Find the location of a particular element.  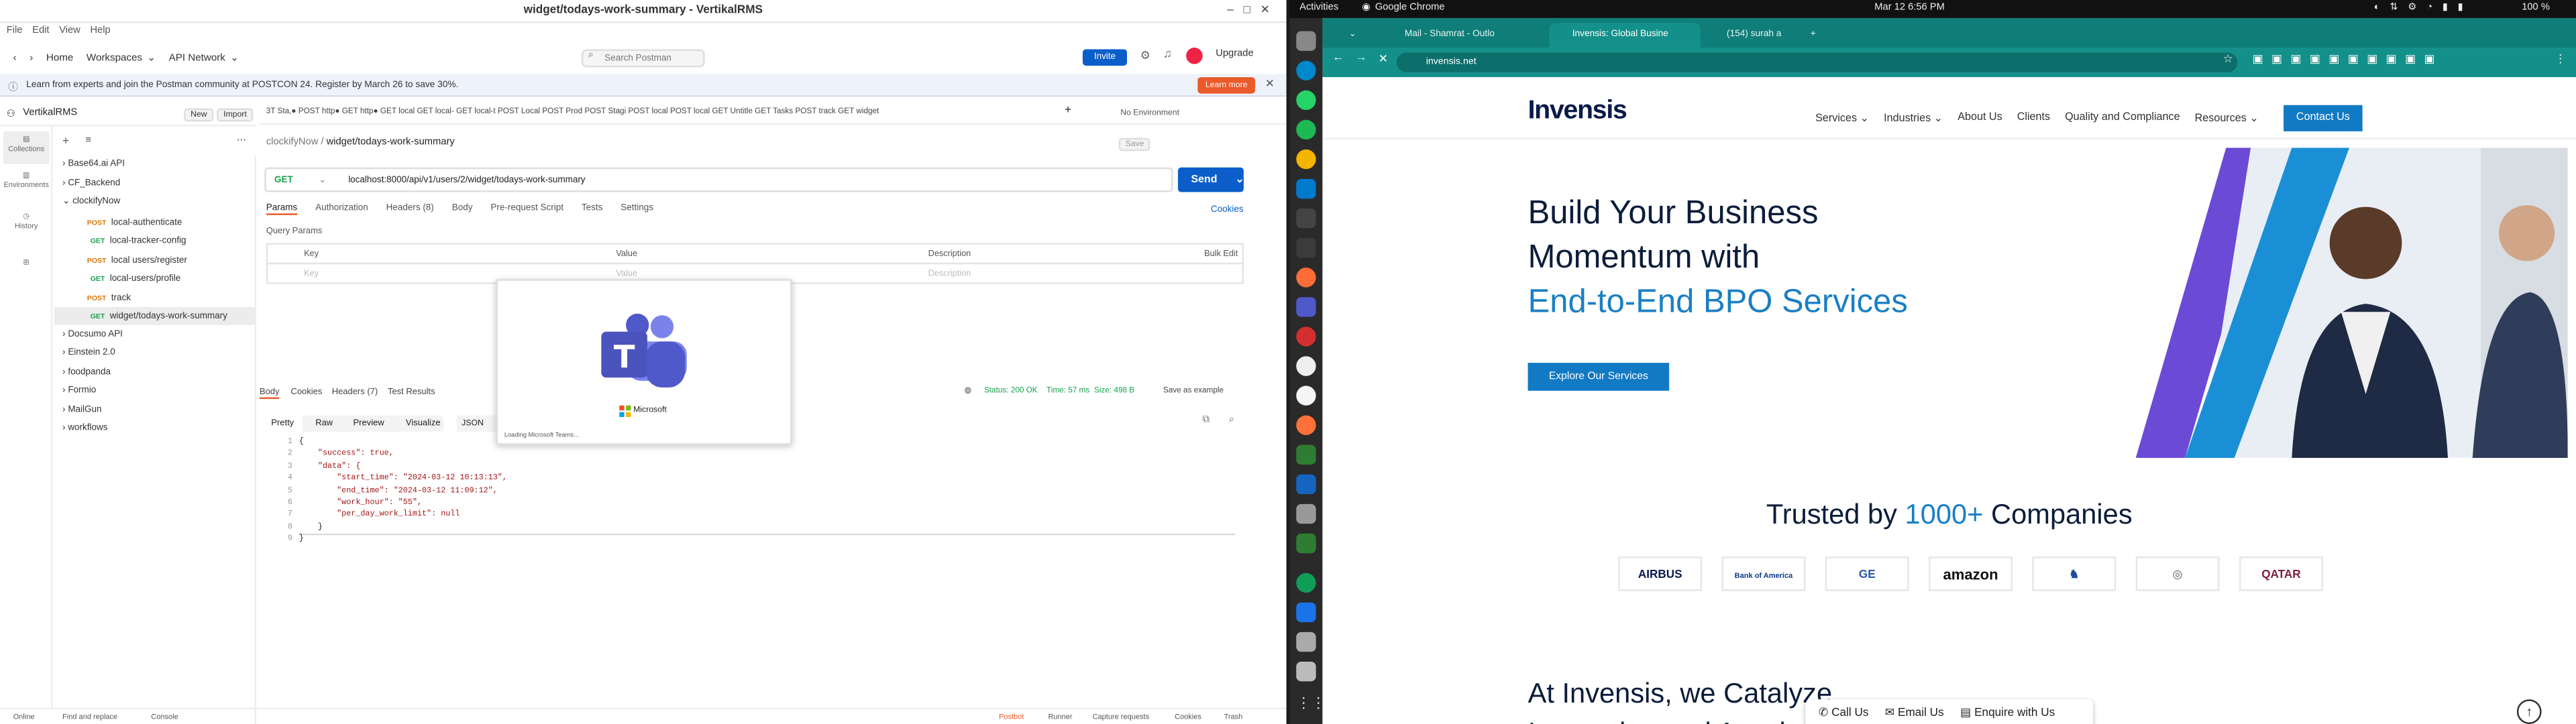

save-as-example-button: Save as example is located at coordinates (1193, 392).